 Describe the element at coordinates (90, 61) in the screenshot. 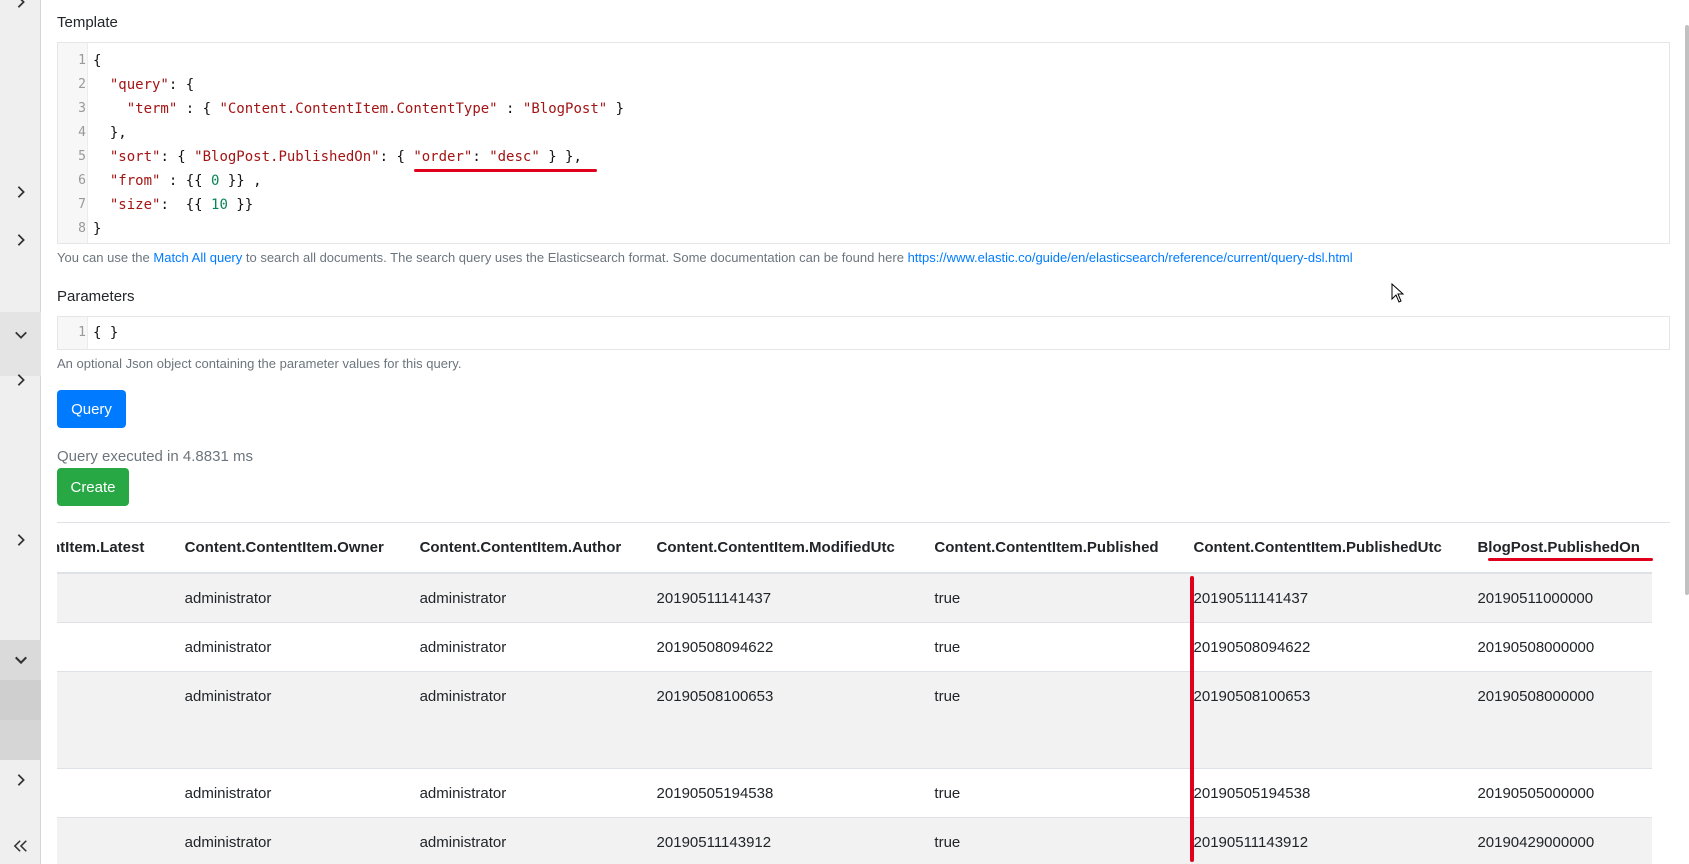

I see `code-line: 1{` at that location.